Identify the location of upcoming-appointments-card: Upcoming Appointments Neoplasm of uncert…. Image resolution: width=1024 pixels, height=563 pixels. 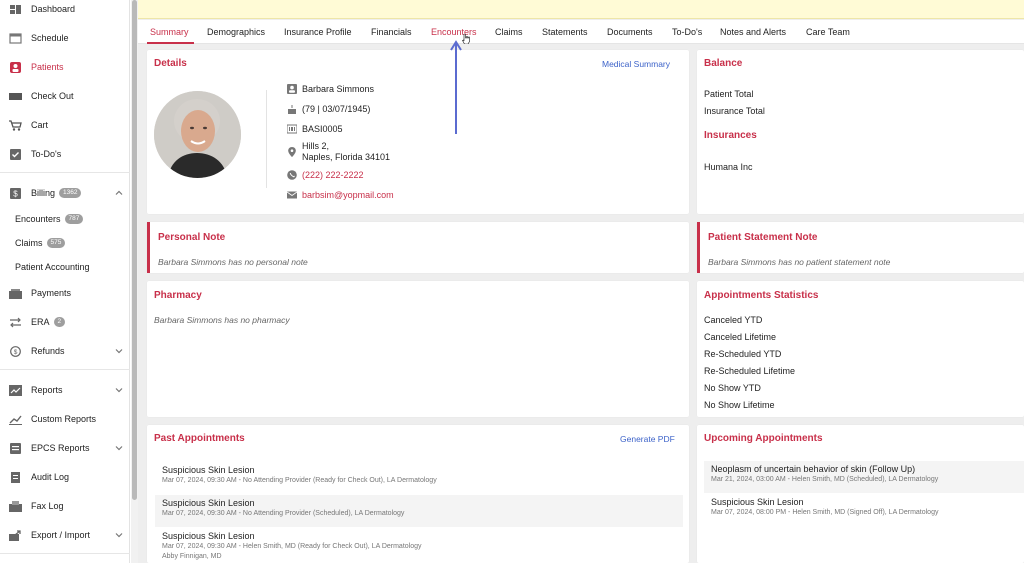
(860, 494).